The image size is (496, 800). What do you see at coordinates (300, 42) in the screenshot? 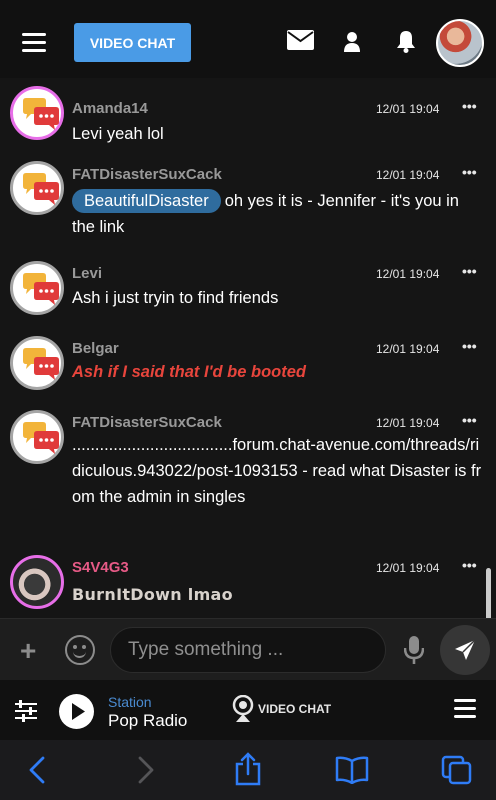
I see `mail-icon` at bounding box center [300, 42].